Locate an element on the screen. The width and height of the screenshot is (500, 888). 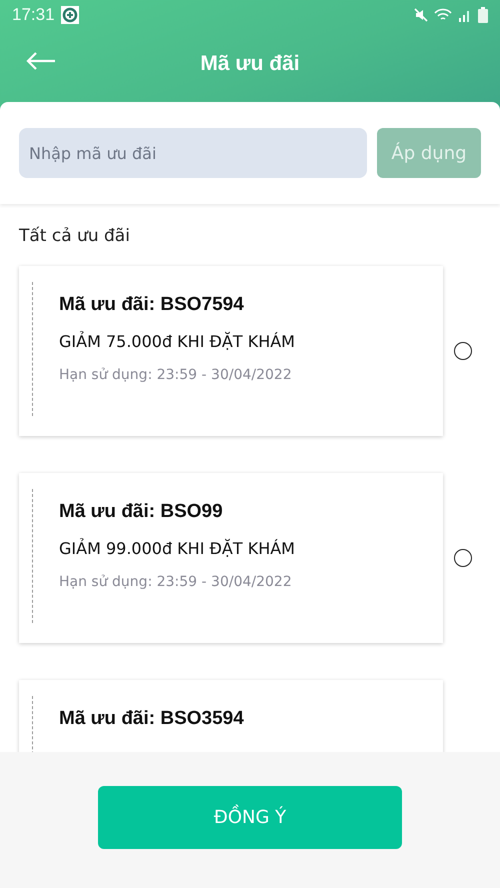
voucher-card: Mã ưu đãi: BSO3594 is located at coordinates (231, 716).